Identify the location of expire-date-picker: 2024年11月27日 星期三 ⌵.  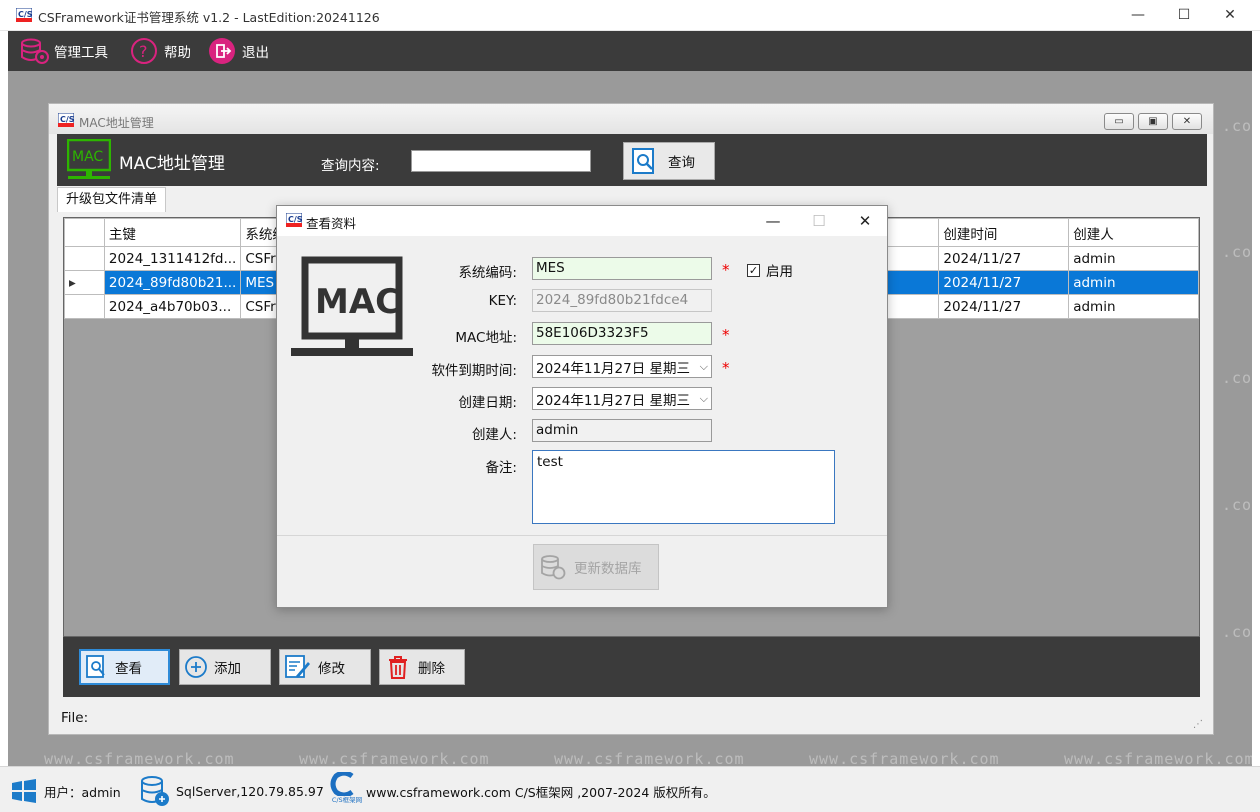
(622, 366).